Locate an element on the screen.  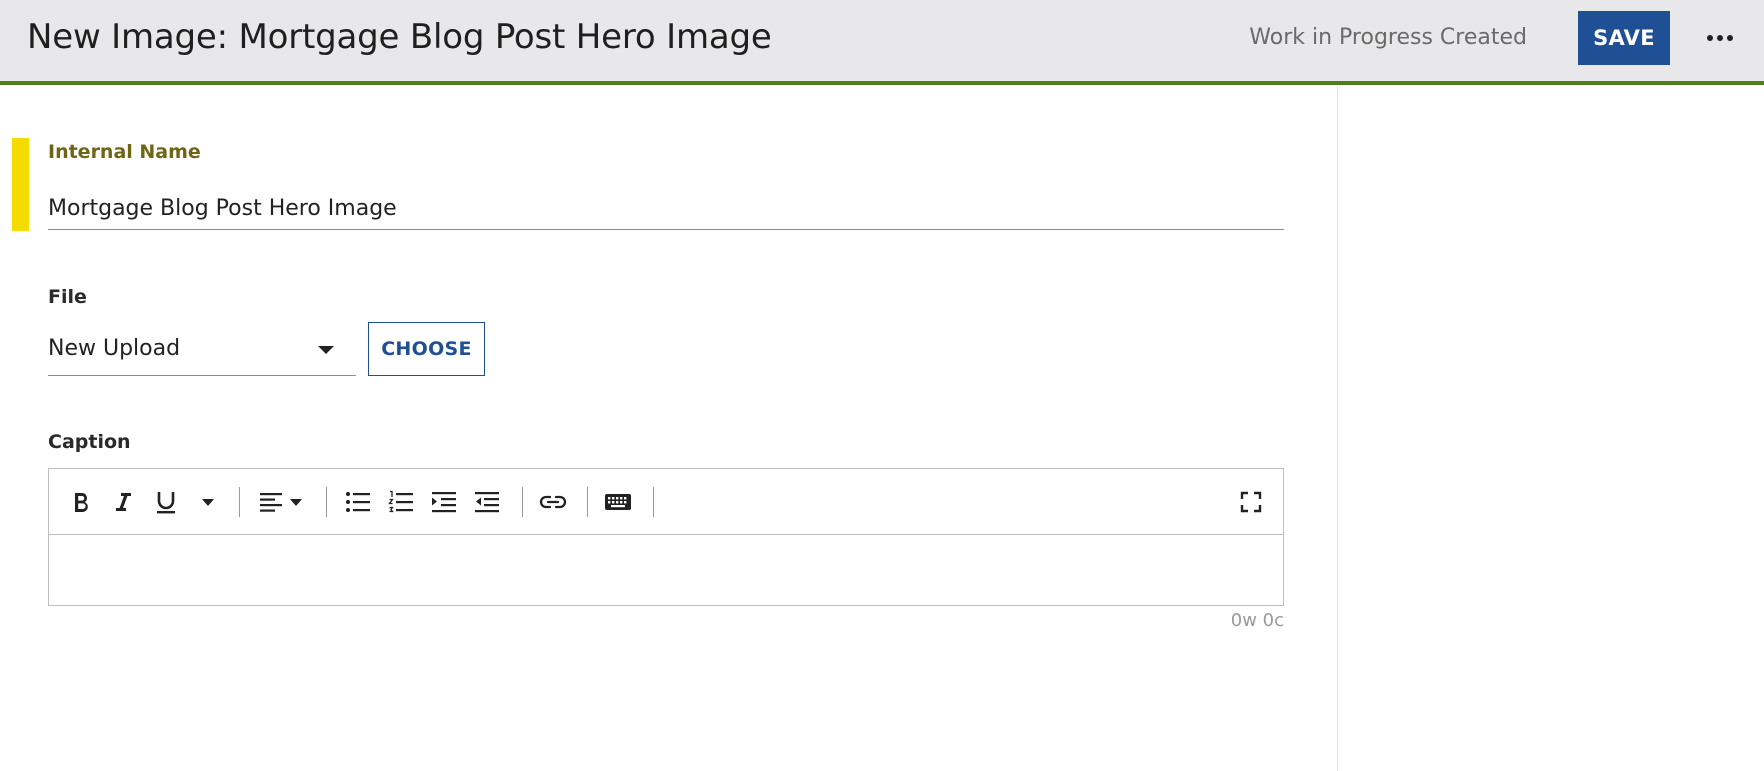
bold-icon is located at coordinates (81, 502).